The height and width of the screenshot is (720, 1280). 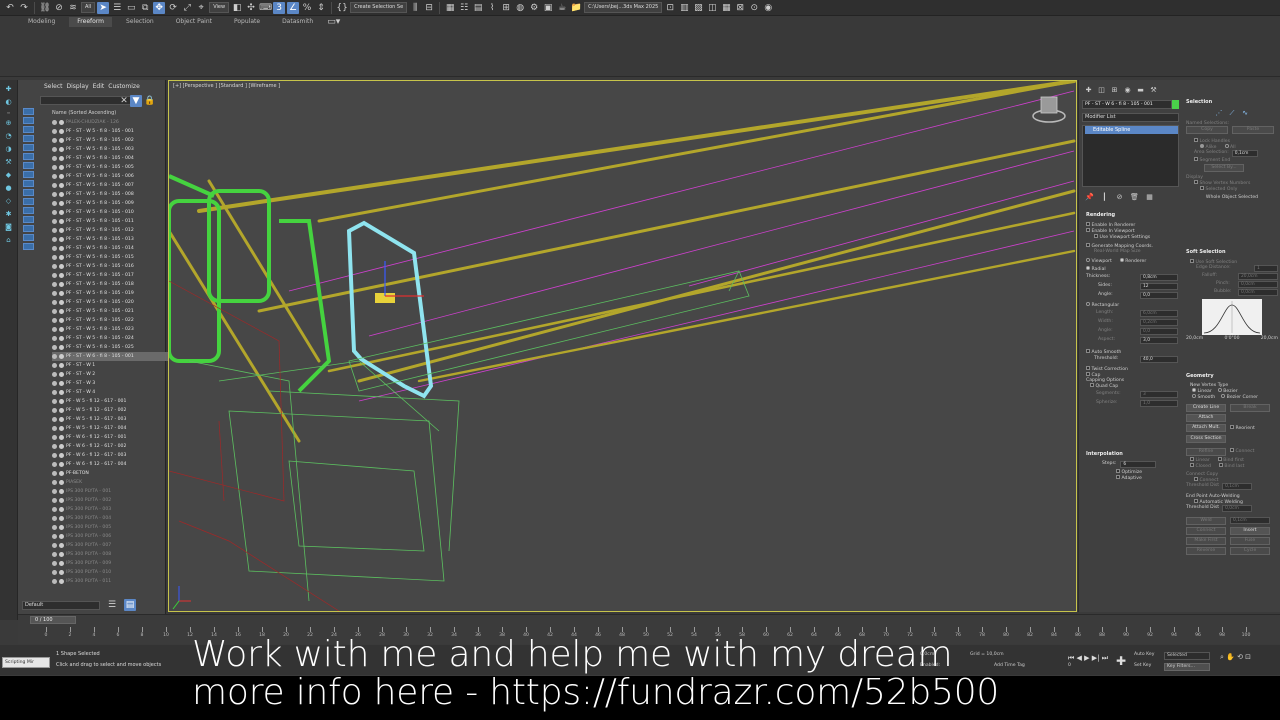 I want to click on lock-icon: 🔒, so click(x=150, y=101).